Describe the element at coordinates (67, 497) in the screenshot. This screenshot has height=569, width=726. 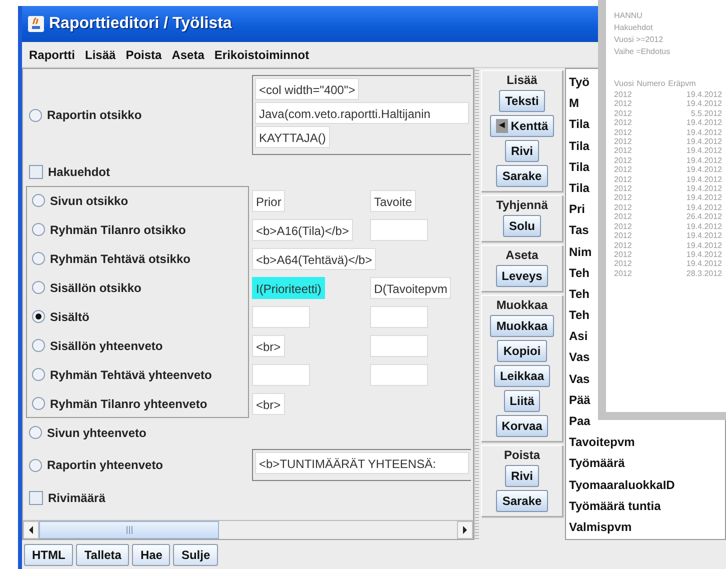
I see `checkbox: Rivimäärä` at that location.